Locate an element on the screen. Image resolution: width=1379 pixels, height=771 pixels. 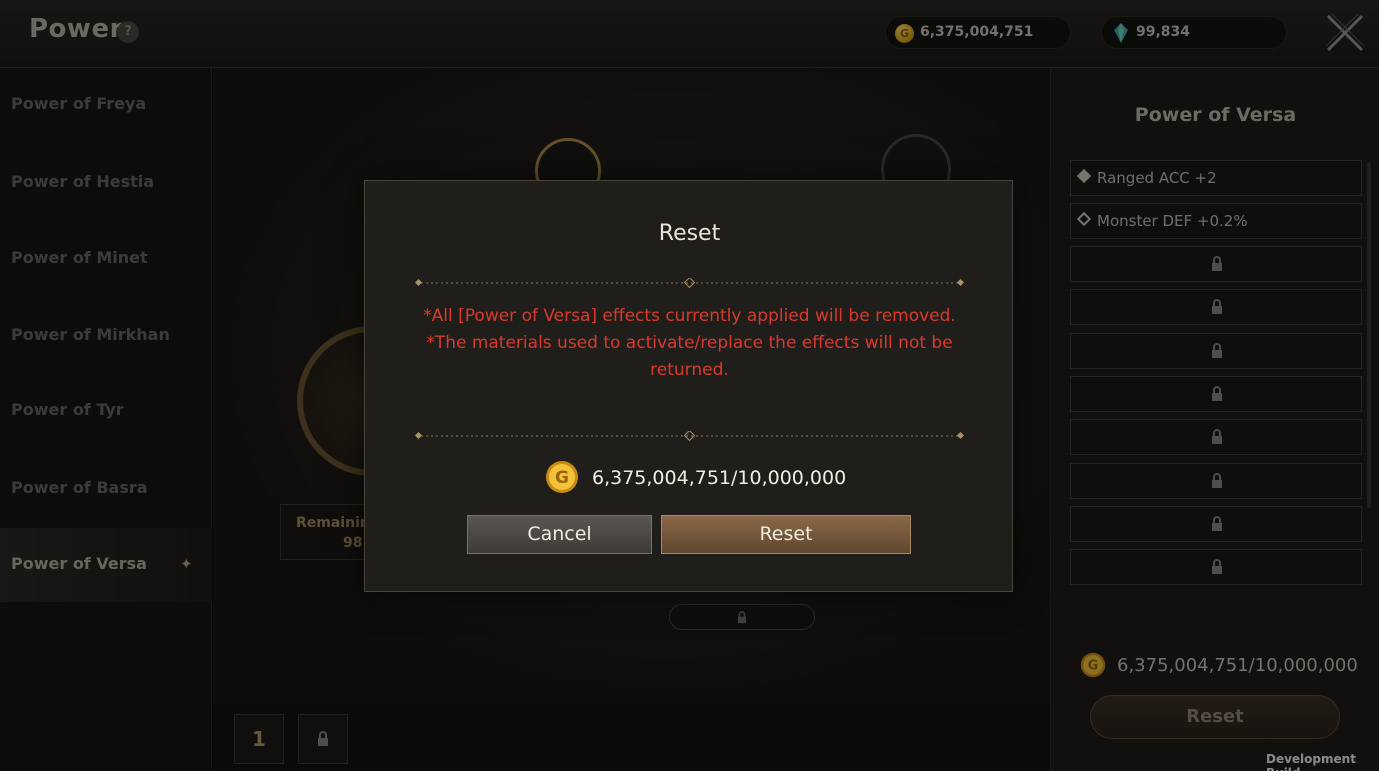
gold-currency: G 6,375,004,751 is located at coordinates (978, 32).